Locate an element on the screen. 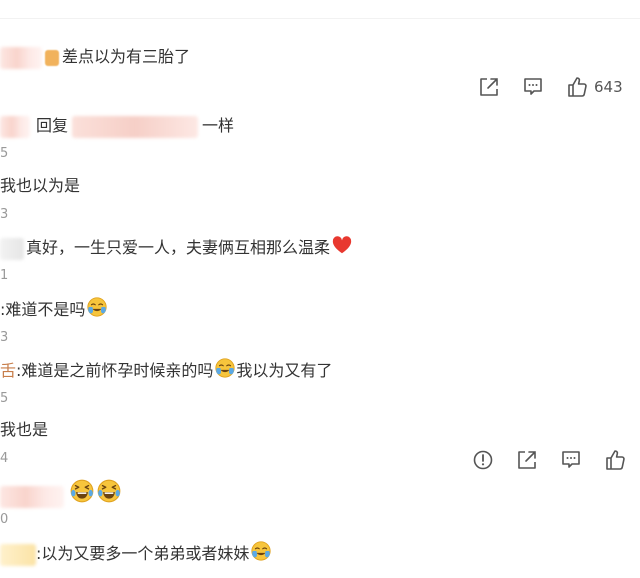  report-icon is located at coordinates (483, 460).